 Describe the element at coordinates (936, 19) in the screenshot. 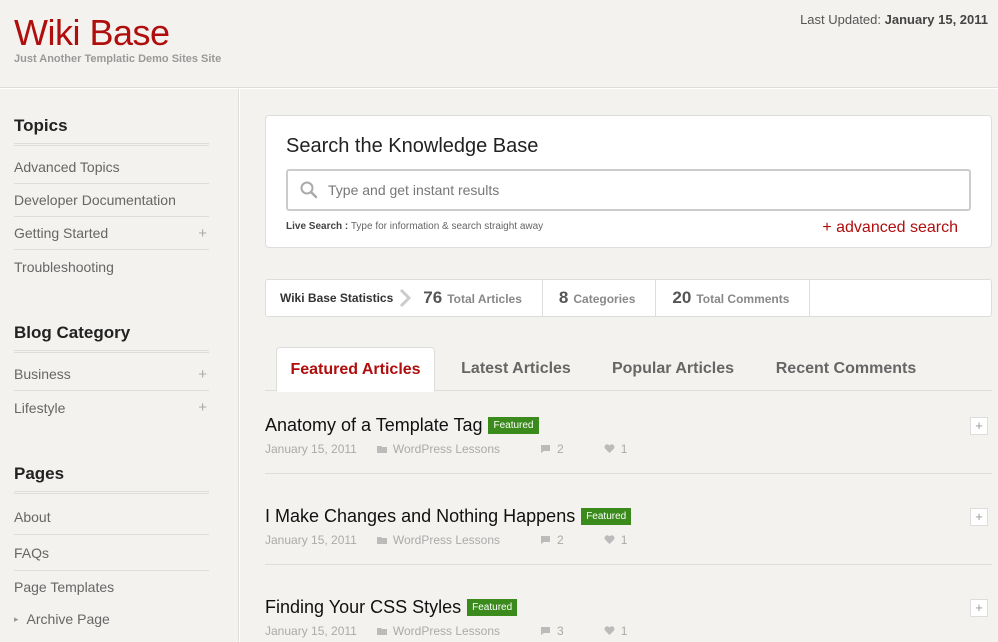

I see `last-updated-date: January 15, 2011` at that location.